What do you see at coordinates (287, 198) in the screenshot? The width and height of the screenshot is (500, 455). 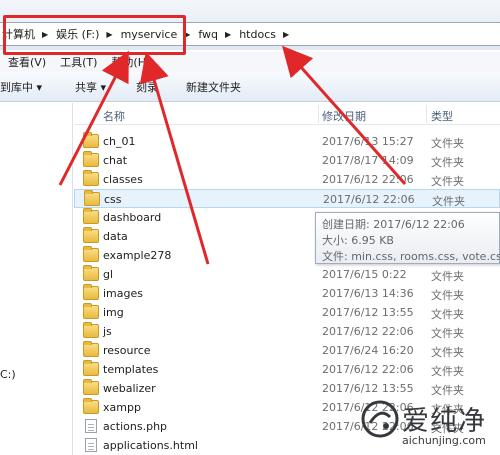 I see `list-item-selected: css 2017/6/12 22:06 文件夹` at bounding box center [287, 198].